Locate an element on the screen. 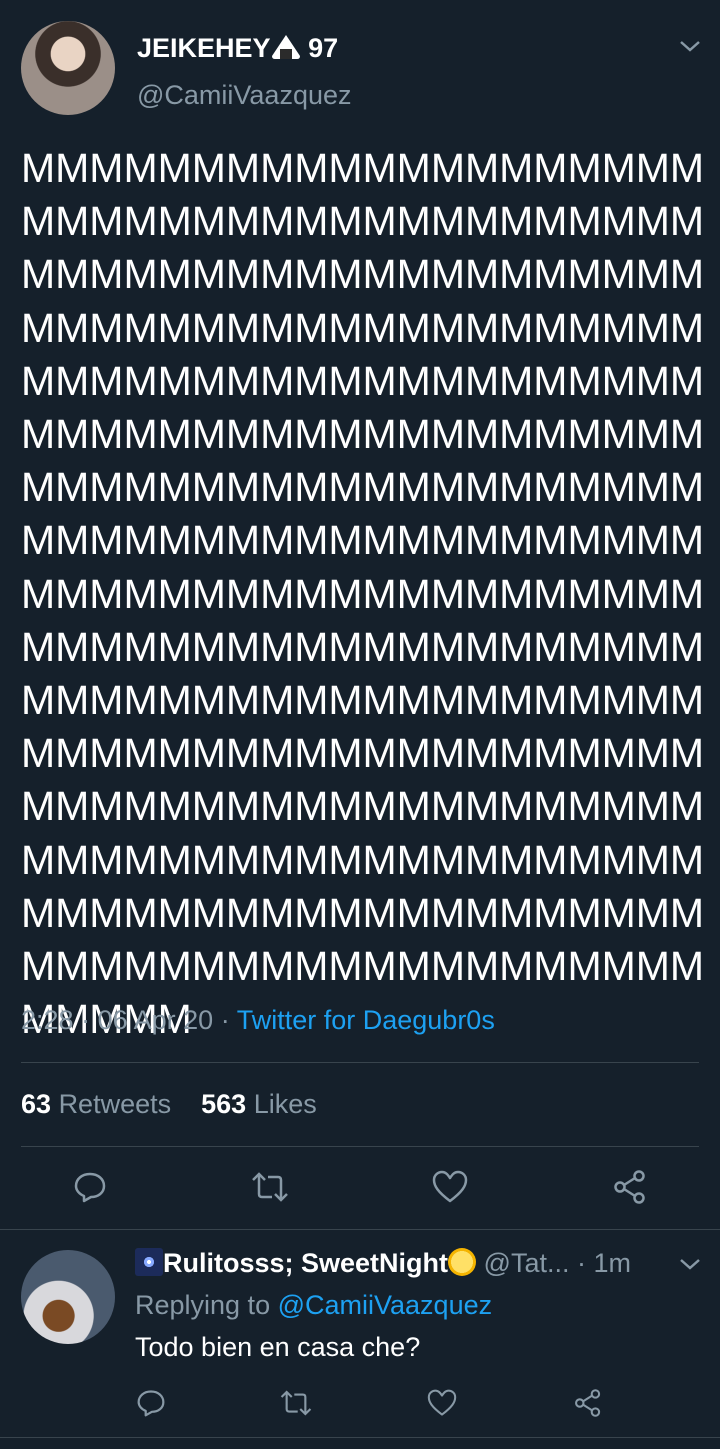  replying-to: Replying to @CamiiVaazquez is located at coordinates (313, 1305).